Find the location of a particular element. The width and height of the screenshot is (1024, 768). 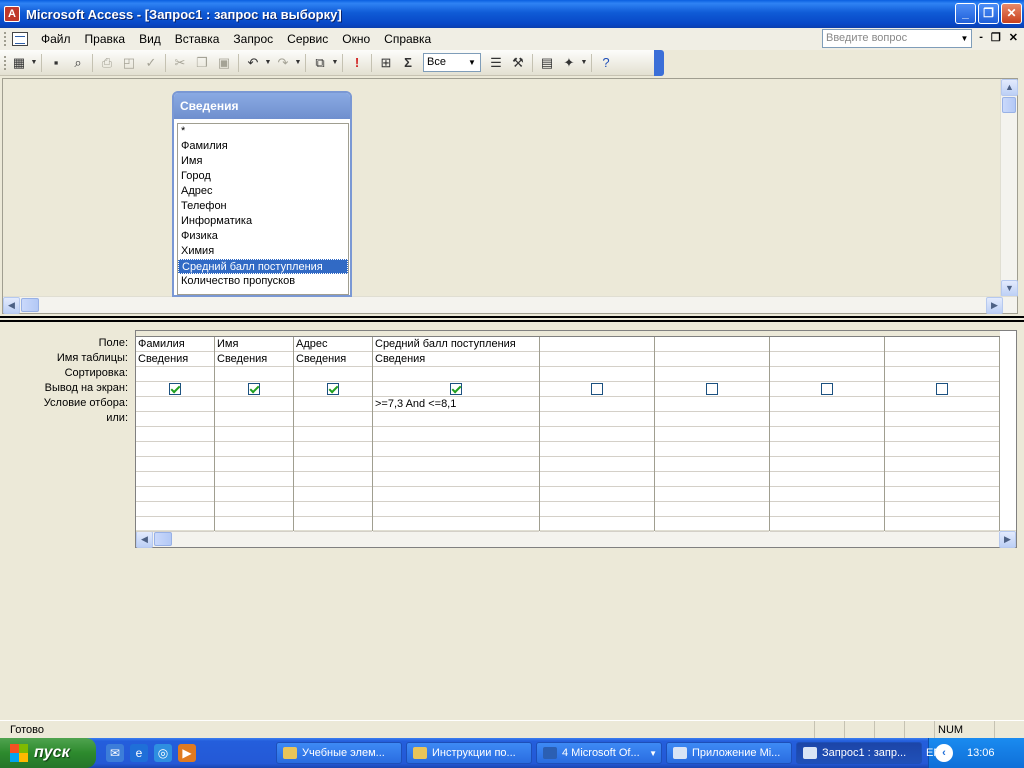

run-icon: ! is located at coordinates (357, 63).